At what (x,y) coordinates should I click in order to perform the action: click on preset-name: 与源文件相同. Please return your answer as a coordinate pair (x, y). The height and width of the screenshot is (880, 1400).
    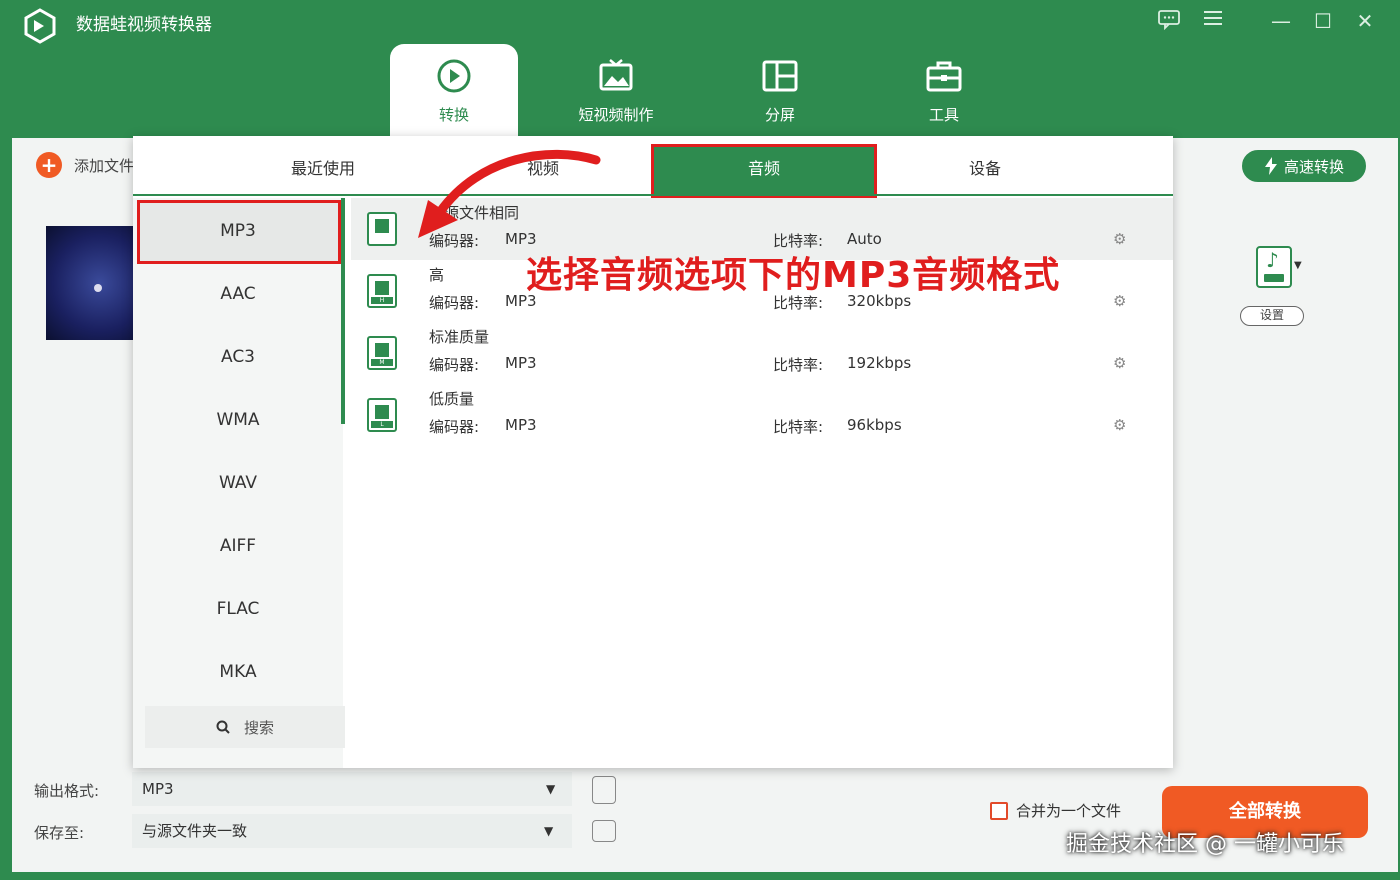
    Looking at the image, I should click on (474, 213).